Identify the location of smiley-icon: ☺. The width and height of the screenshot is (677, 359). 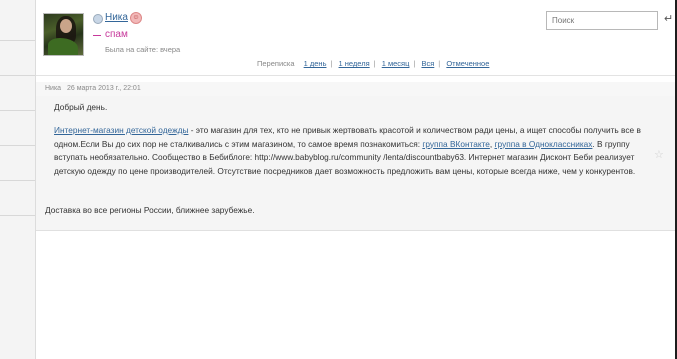
(136, 18).